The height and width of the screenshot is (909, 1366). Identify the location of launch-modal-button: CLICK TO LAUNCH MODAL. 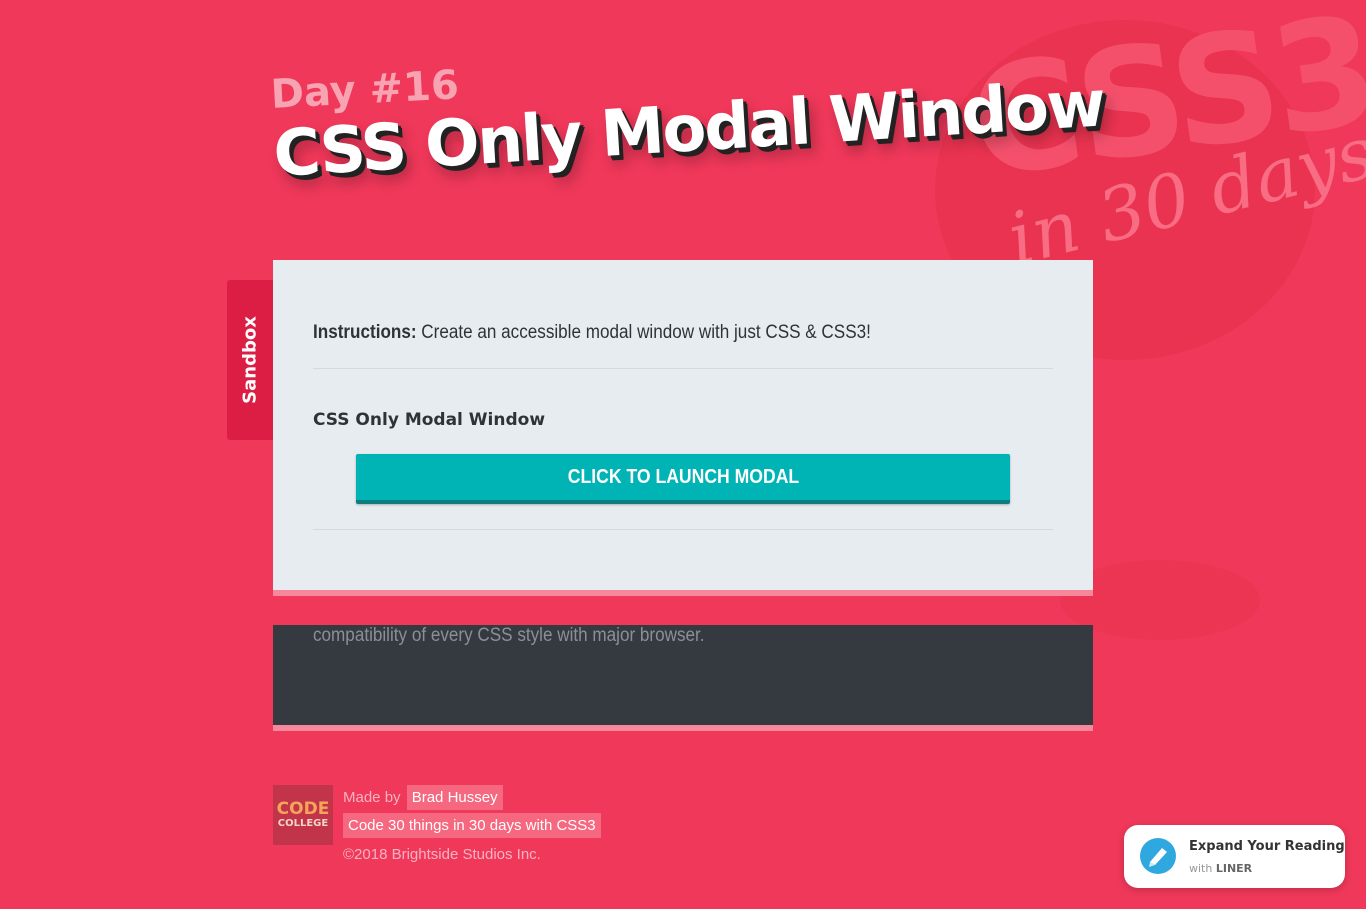
(683, 479).